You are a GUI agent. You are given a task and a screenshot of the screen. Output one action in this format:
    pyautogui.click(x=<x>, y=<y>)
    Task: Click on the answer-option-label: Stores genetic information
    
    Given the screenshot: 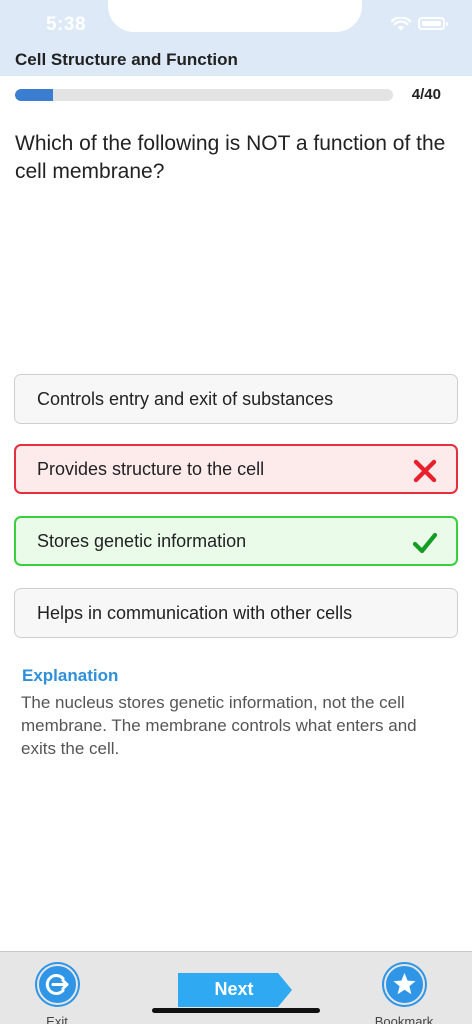 What is the action you would take?
    pyautogui.click(x=142, y=541)
    